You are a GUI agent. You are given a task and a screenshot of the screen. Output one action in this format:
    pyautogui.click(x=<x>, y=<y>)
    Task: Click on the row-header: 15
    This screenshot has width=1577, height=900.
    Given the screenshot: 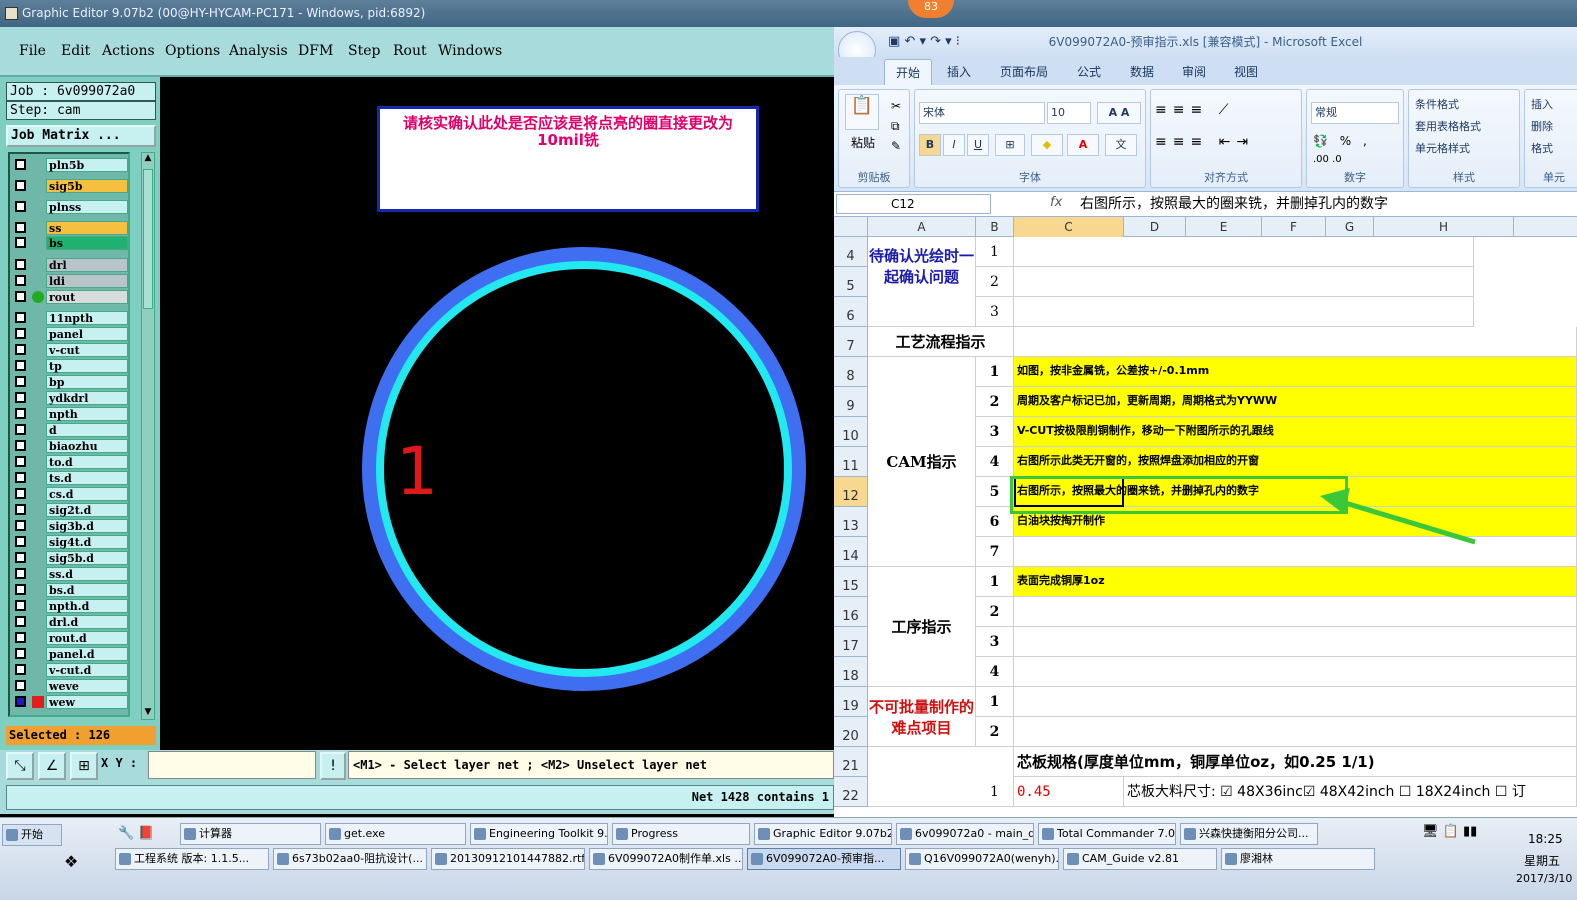 What is the action you would take?
    pyautogui.click(x=851, y=582)
    